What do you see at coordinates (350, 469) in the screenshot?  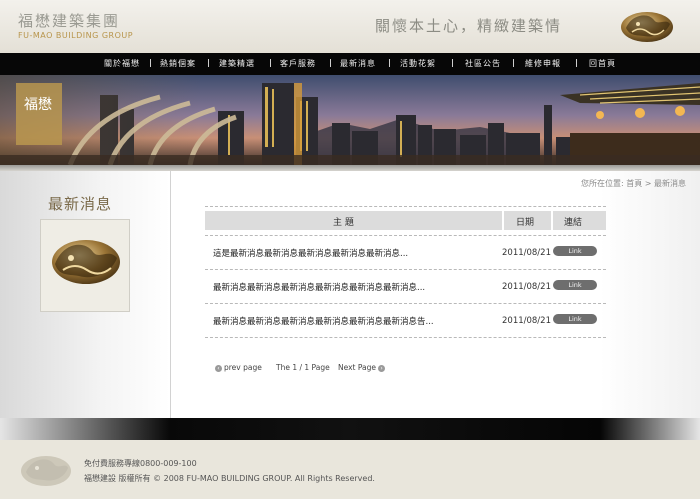 I see `site-footer` at bounding box center [350, 469].